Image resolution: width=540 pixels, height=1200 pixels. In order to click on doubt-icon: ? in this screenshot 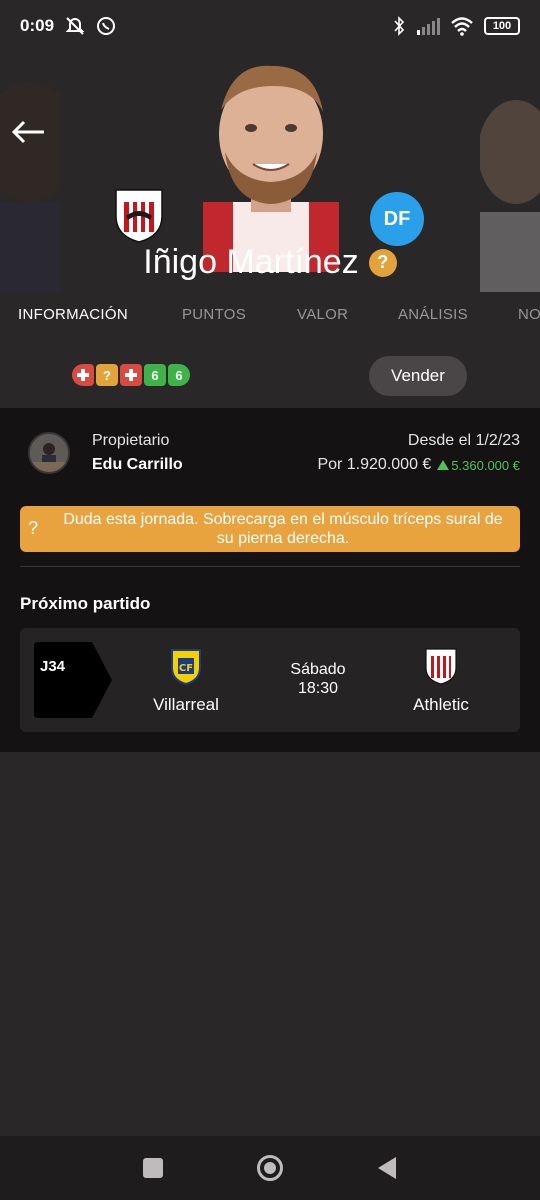, I will do `click(107, 375)`.